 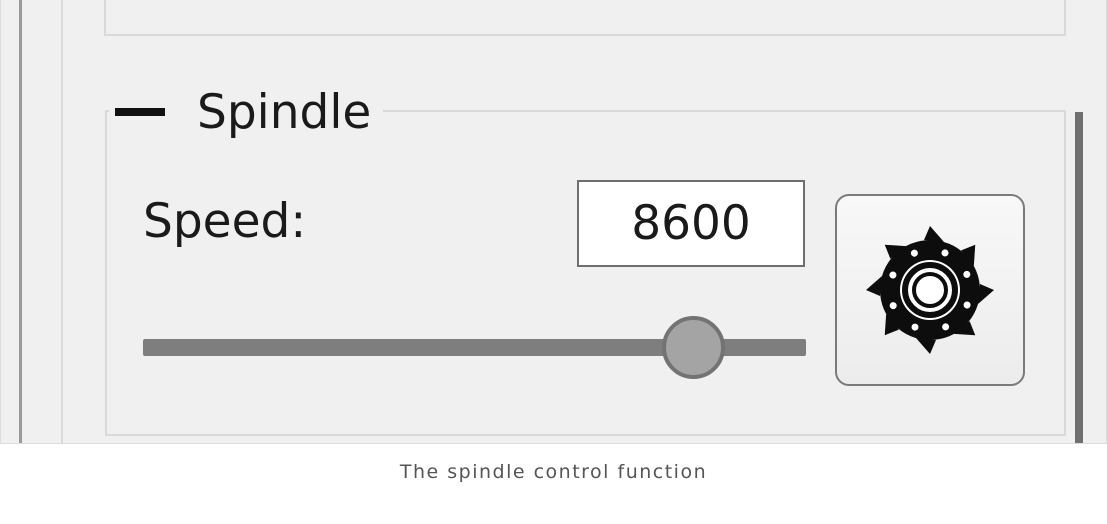 I want to click on panel-border-left, so click(x=20, y=221).